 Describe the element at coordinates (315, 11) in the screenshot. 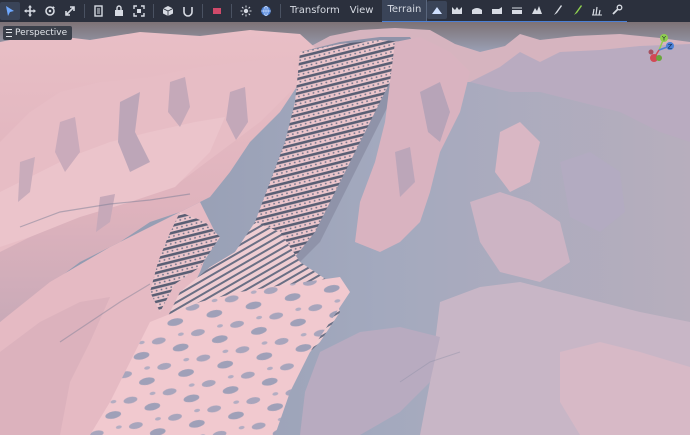

I see `transform-menu: Transform` at that location.